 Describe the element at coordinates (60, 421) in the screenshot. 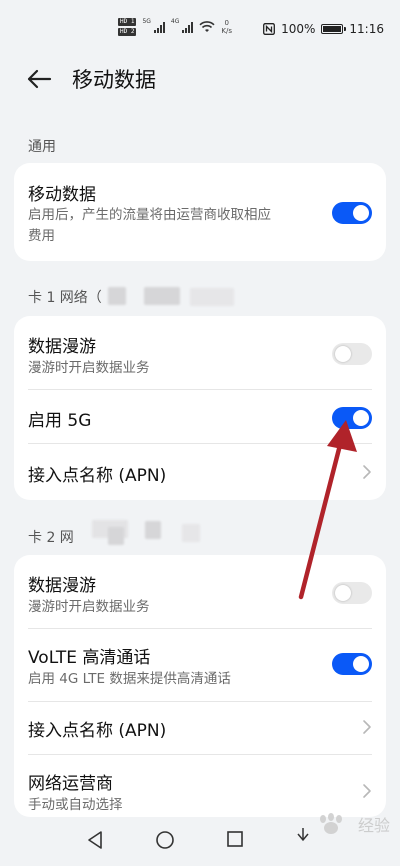

I see `enable-5g-title: 启用 5G` at that location.